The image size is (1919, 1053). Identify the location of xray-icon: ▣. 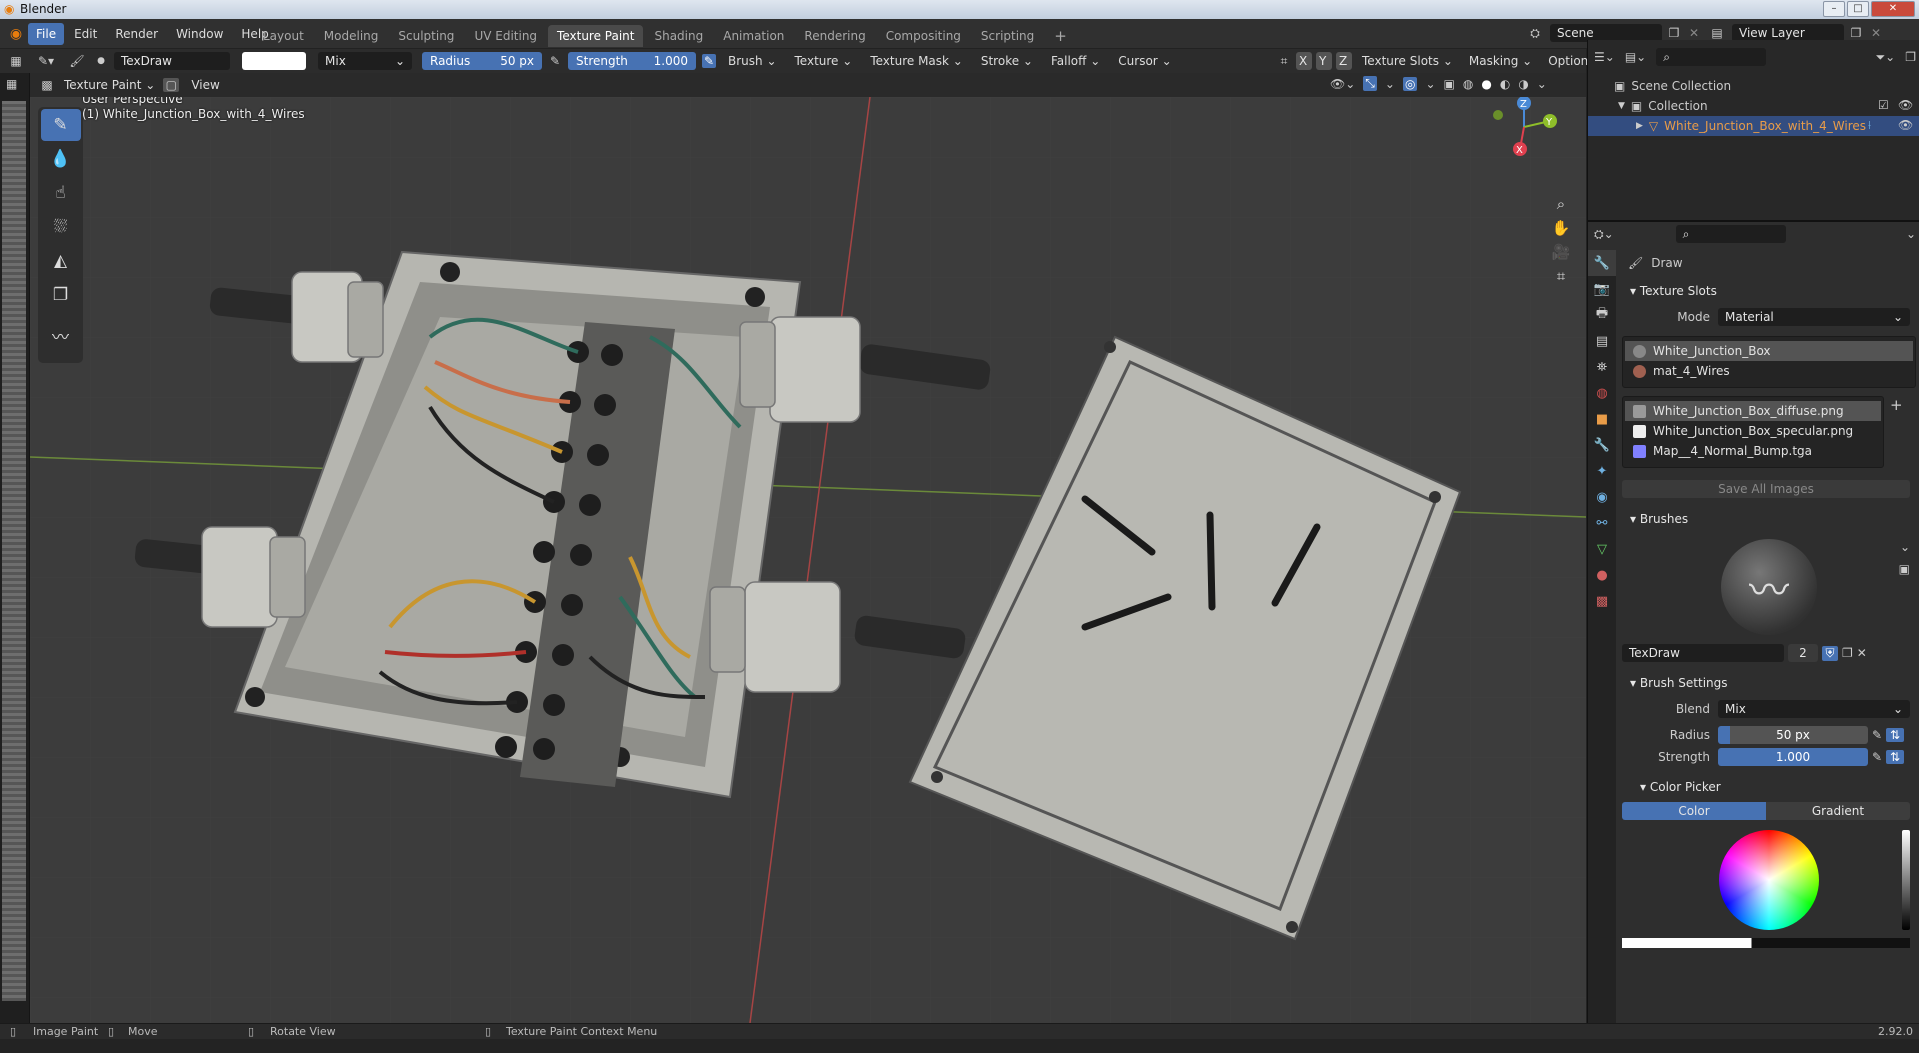
(1449, 84).